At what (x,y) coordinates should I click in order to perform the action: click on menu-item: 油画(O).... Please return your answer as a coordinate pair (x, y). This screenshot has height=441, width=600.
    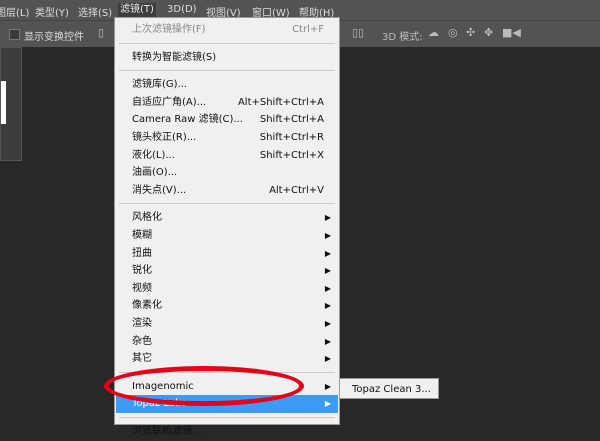
    Looking at the image, I should click on (227, 173).